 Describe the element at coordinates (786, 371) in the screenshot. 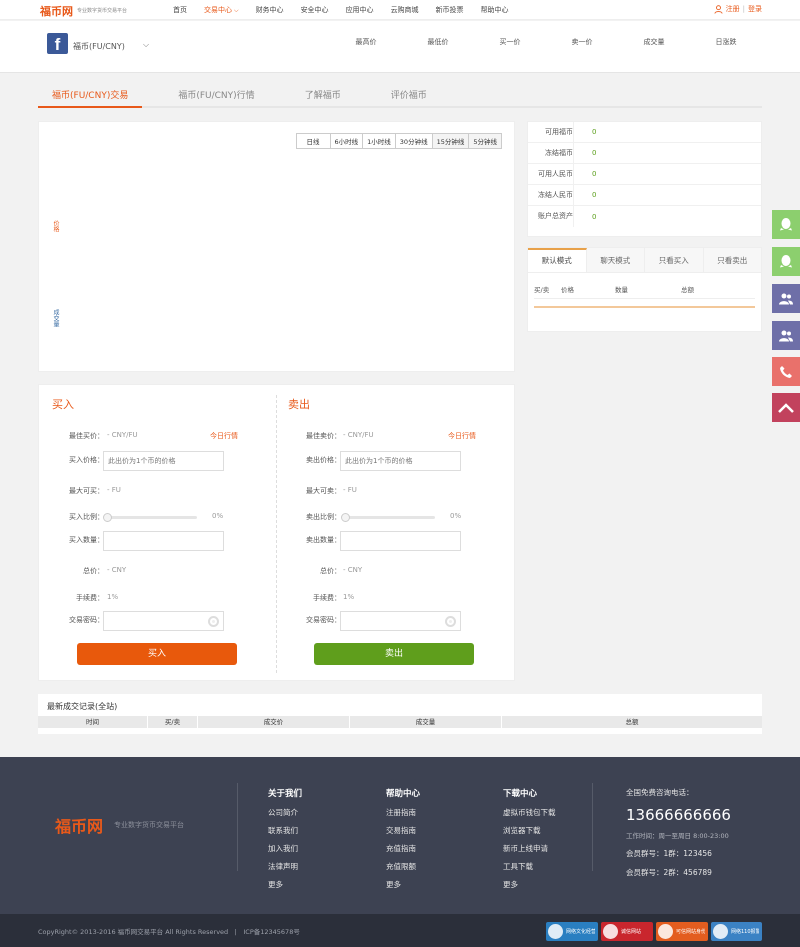

I see `phone-button` at that location.